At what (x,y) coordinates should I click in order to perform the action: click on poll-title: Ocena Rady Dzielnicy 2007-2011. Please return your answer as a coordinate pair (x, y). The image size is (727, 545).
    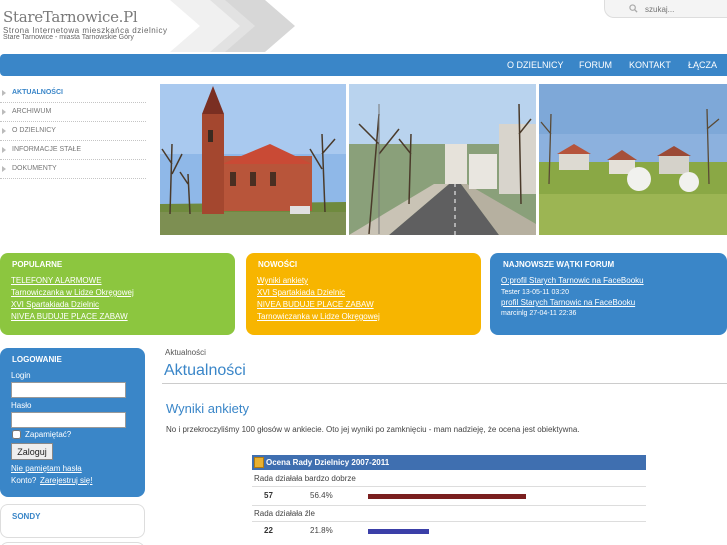
    Looking at the image, I should click on (328, 462).